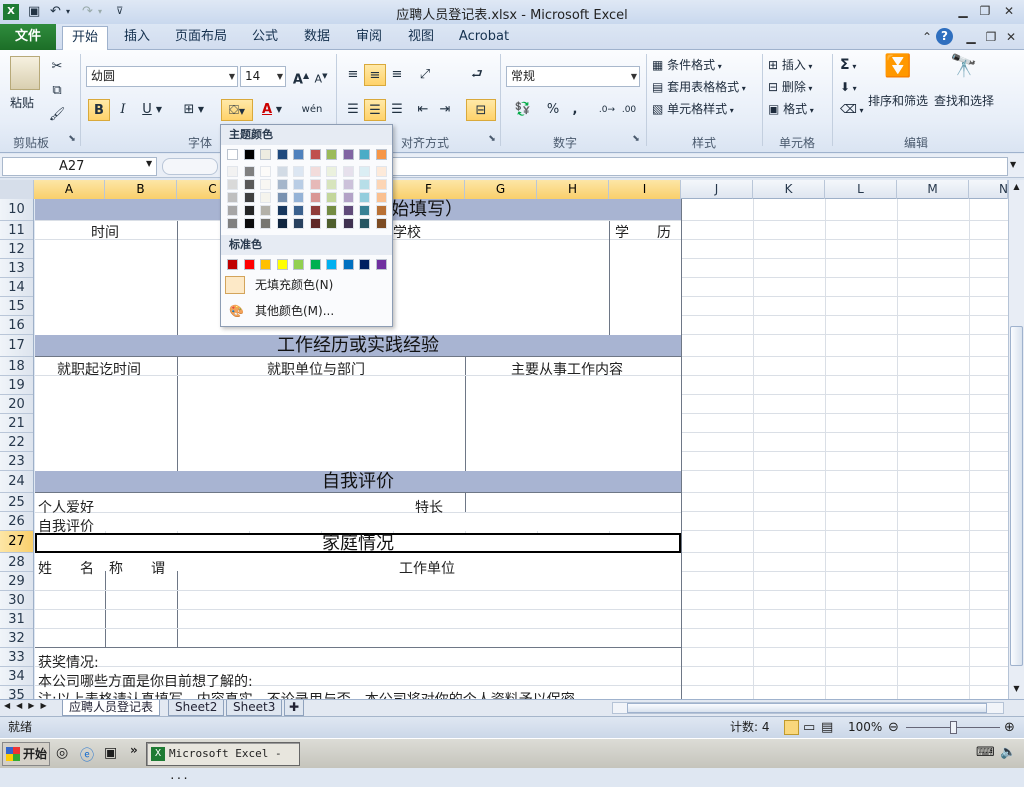  I want to click on autosum-button: Σ ▾, so click(848, 66).